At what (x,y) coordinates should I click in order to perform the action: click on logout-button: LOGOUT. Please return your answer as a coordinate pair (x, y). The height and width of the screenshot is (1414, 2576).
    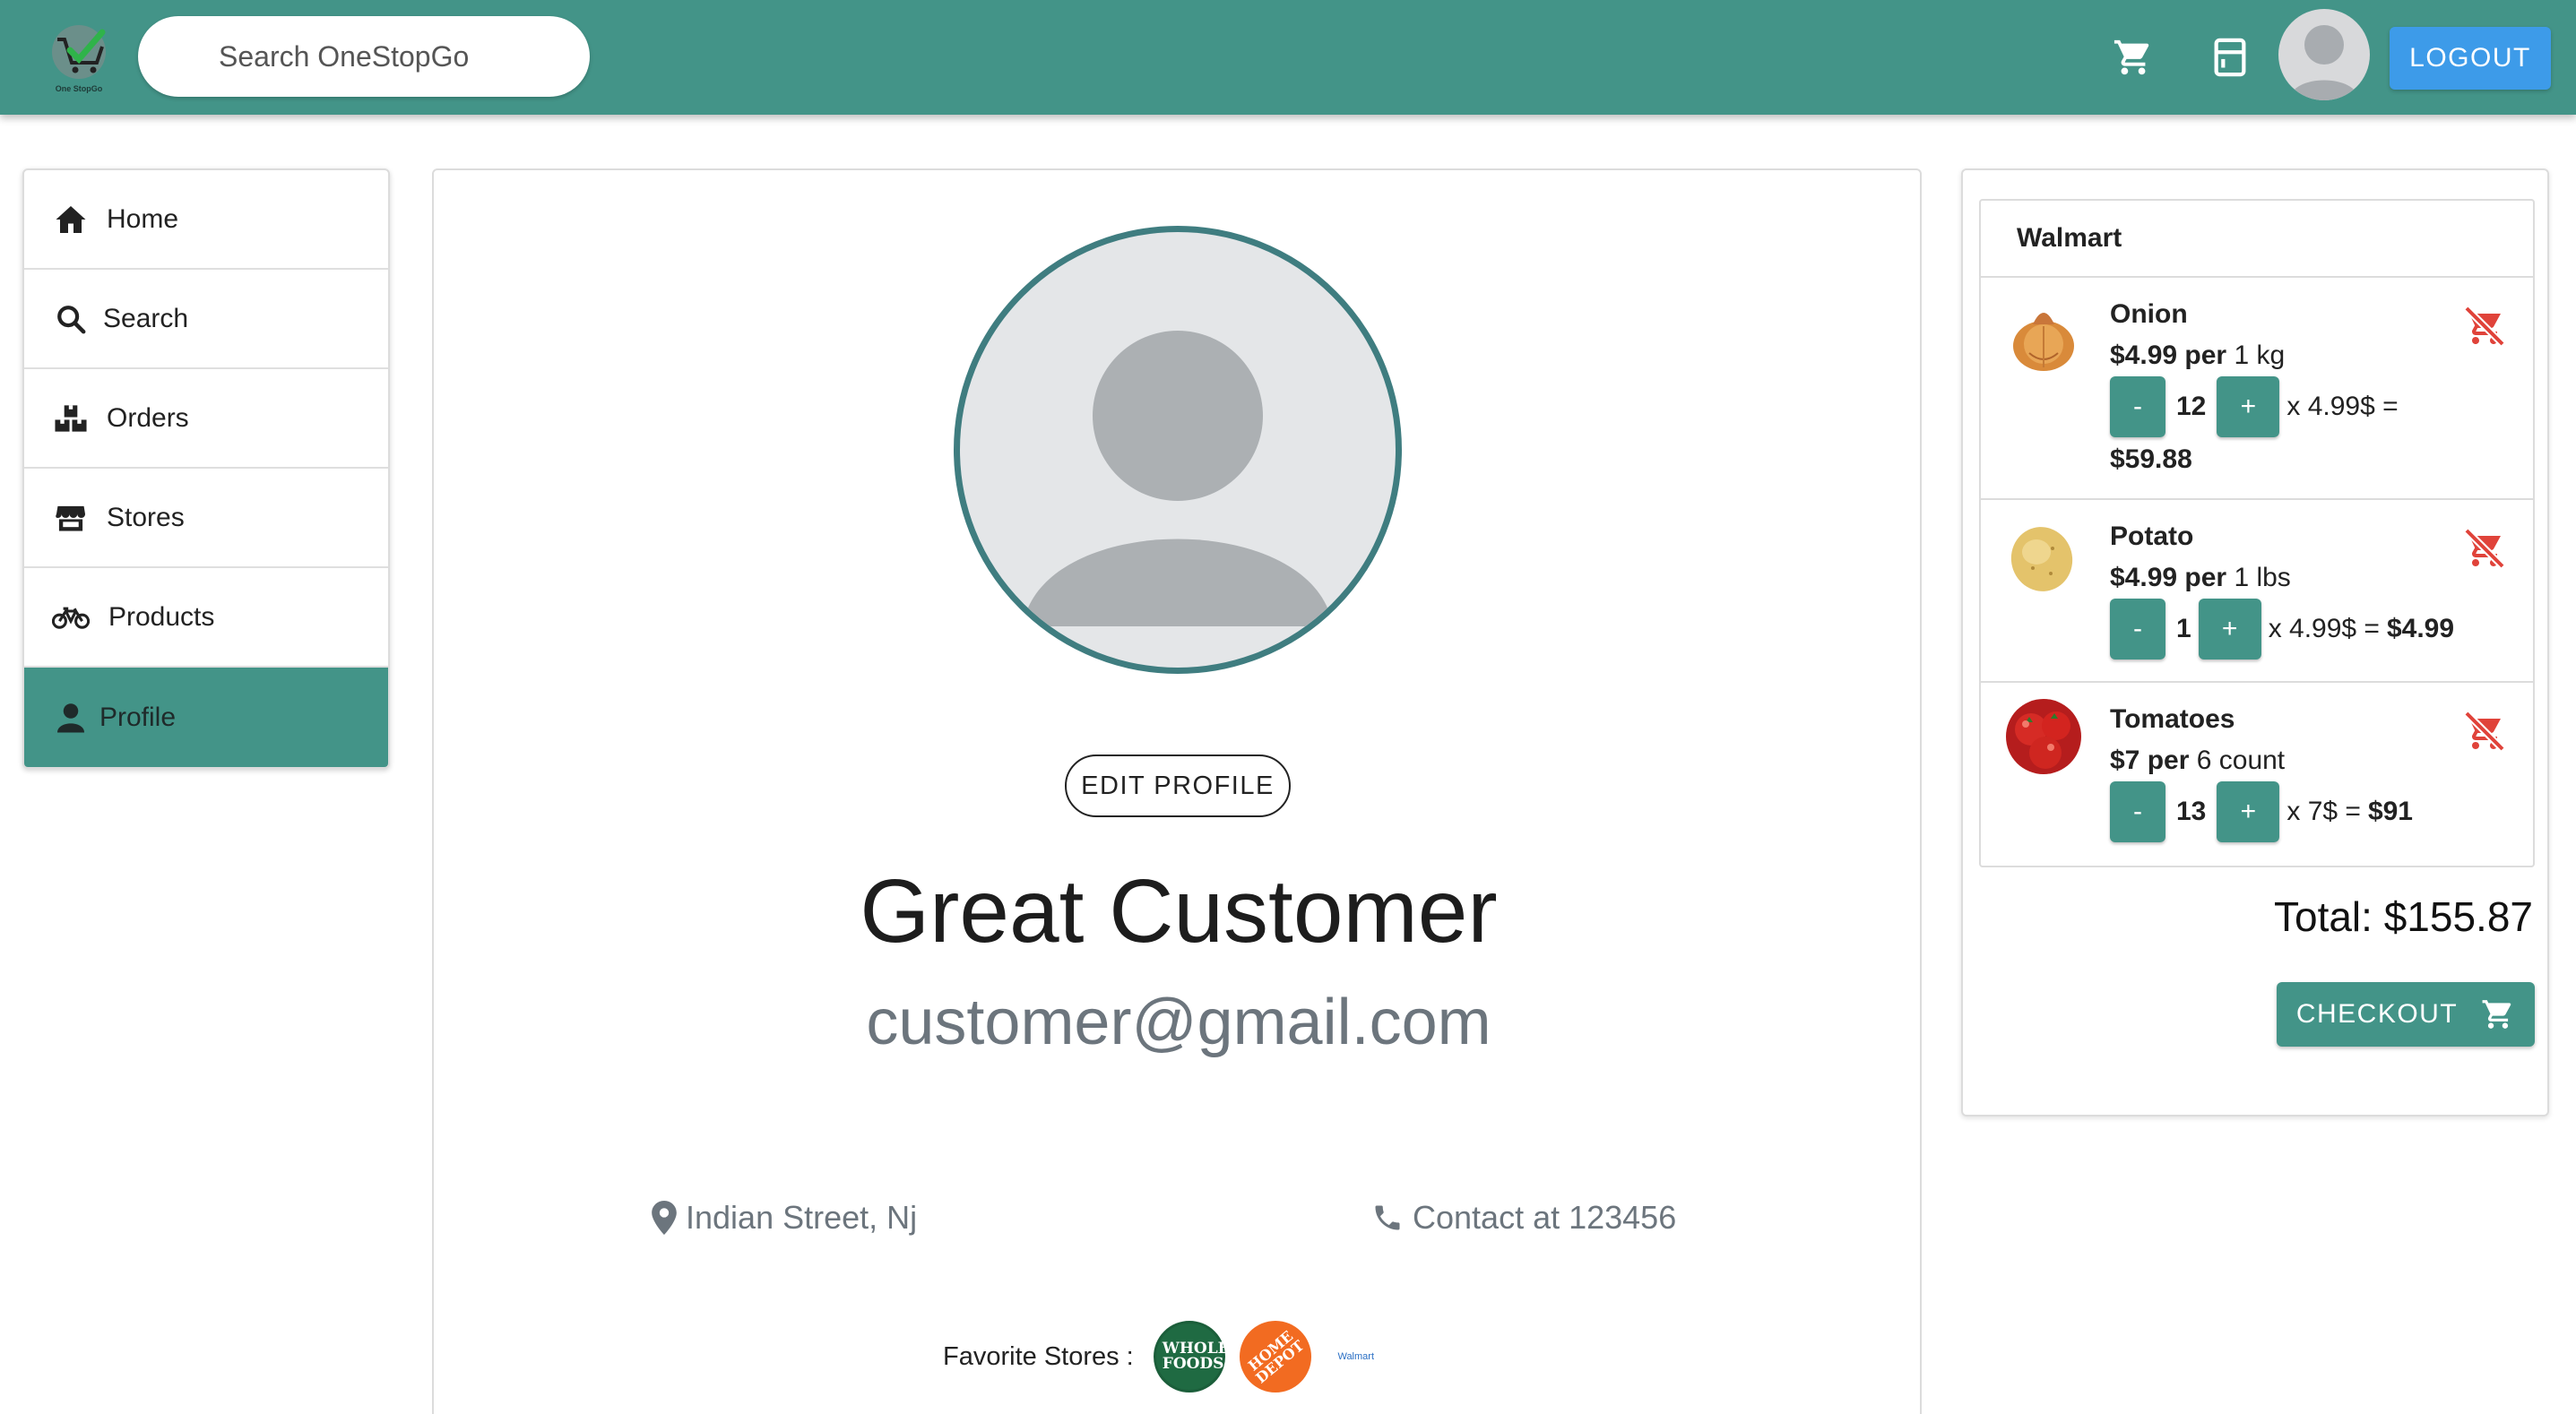
    Looking at the image, I should click on (2470, 58).